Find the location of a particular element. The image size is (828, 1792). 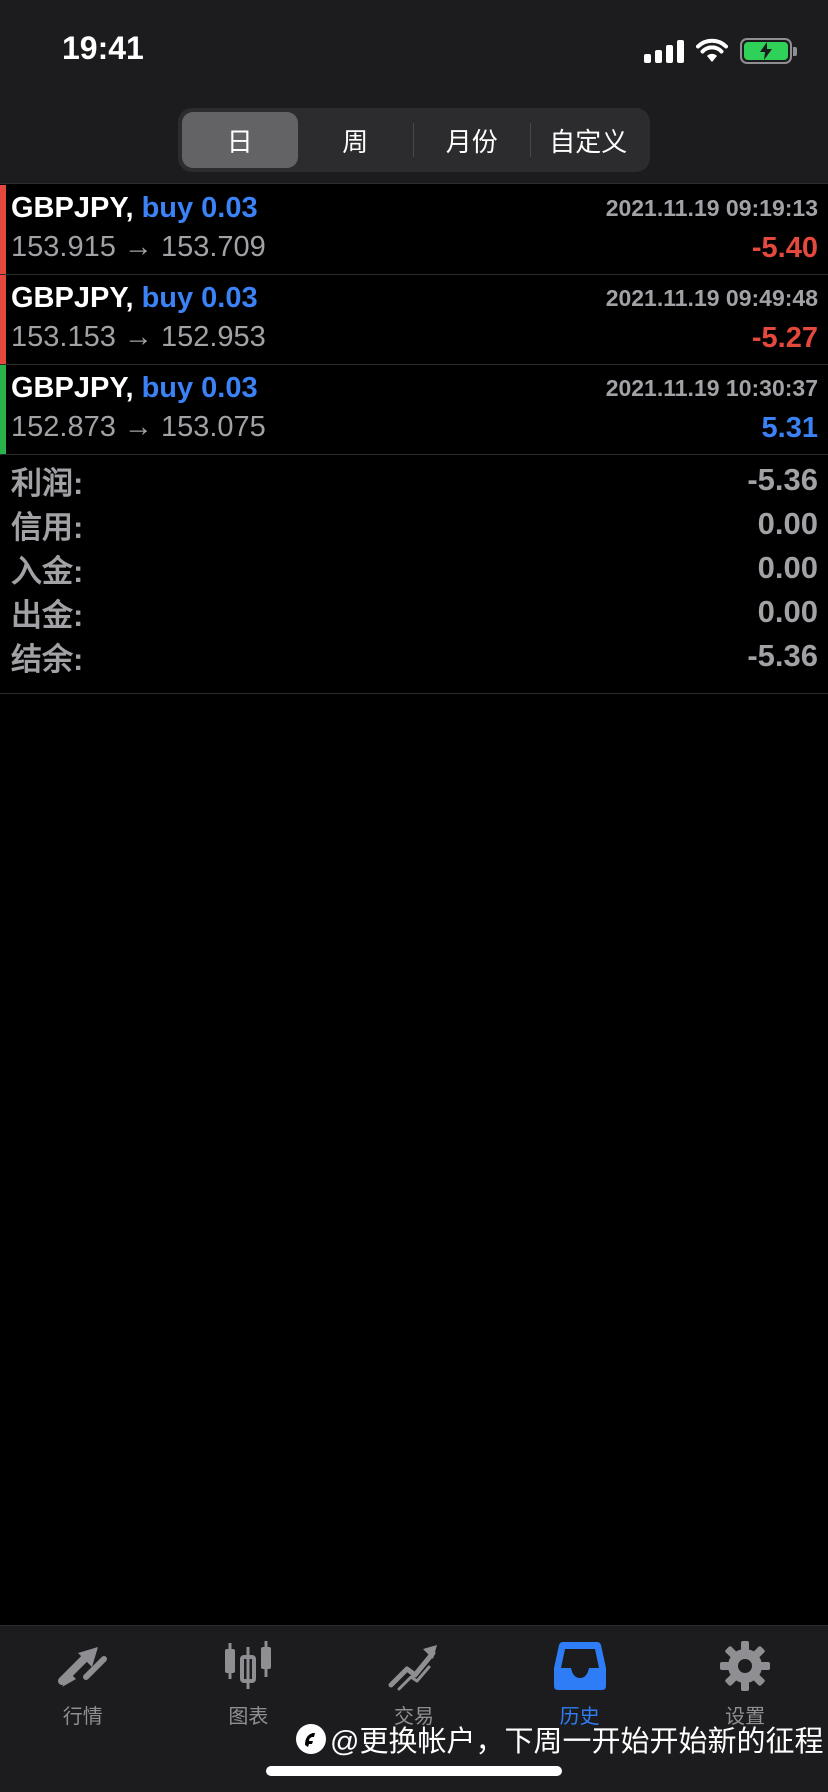

charging-bolt-icon is located at coordinates (766, 51).